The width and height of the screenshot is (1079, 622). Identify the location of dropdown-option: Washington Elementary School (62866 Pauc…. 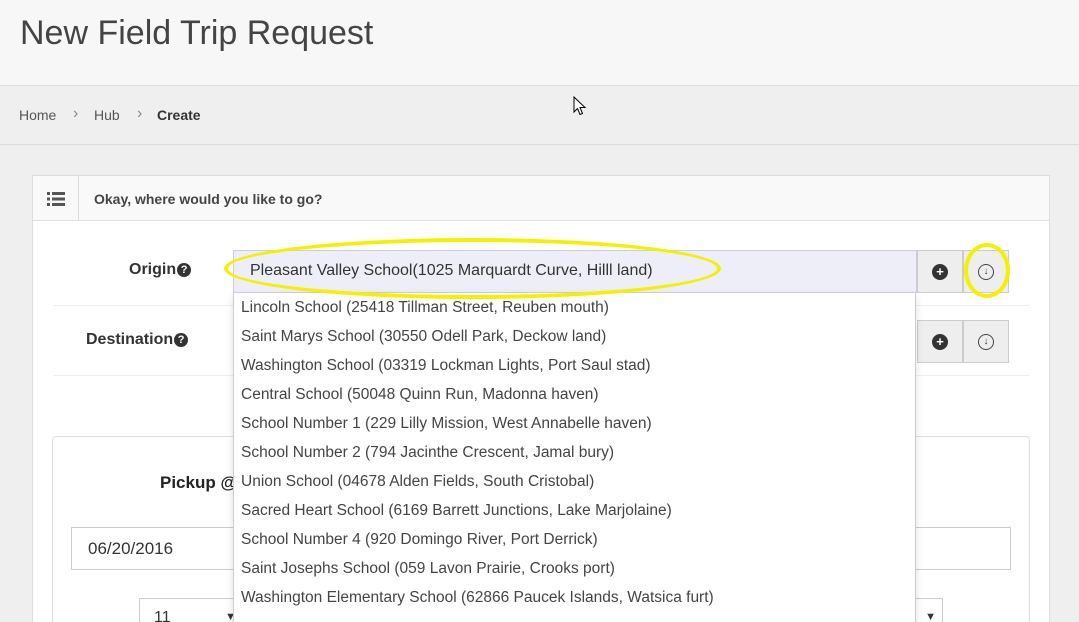
(574, 597).